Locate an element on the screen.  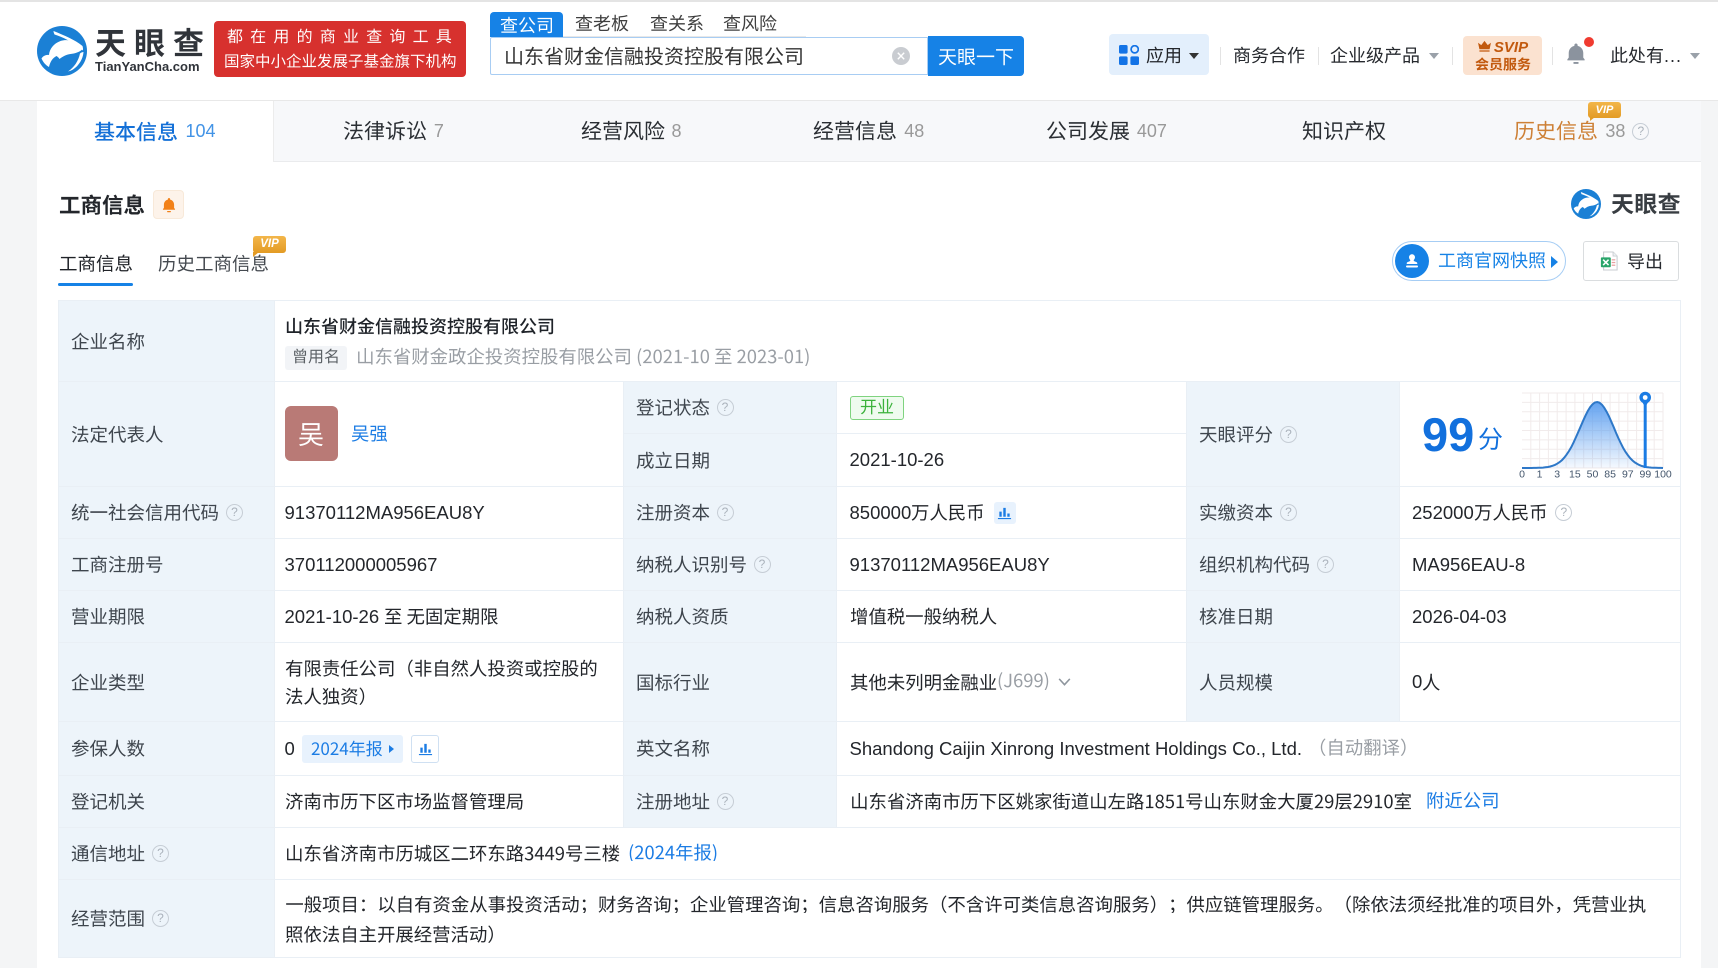
svg-text: 99 is located at coordinates (1646, 475).